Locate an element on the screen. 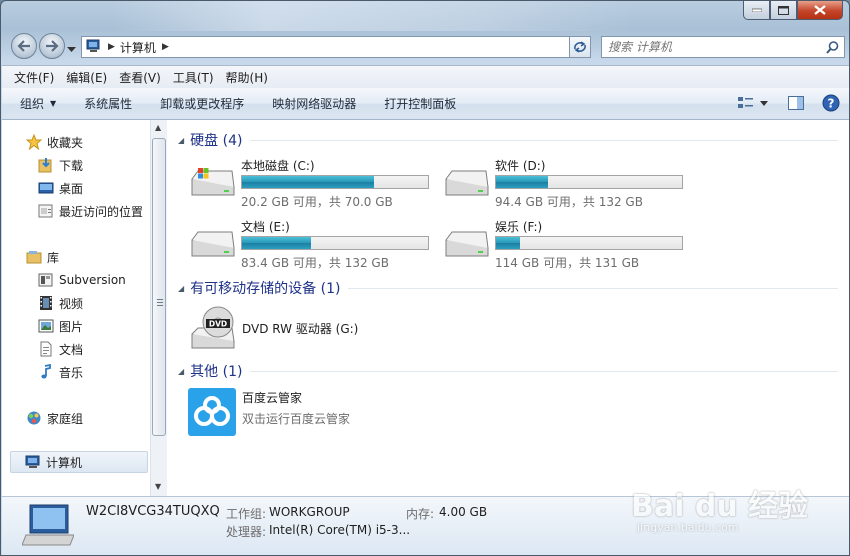 This screenshot has width=850, height=556. uninstall-program-button: 卸载或更改程序 is located at coordinates (202, 103).